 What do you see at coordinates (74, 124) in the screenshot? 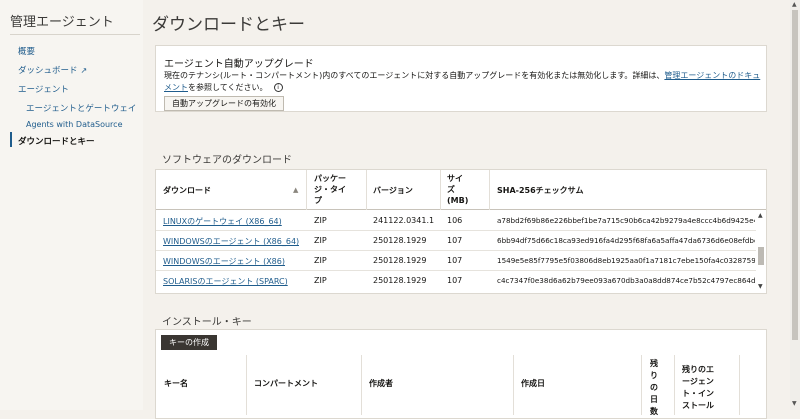
I see `sidebar-item-agents-datasource: Agents with DataSource` at bounding box center [74, 124].